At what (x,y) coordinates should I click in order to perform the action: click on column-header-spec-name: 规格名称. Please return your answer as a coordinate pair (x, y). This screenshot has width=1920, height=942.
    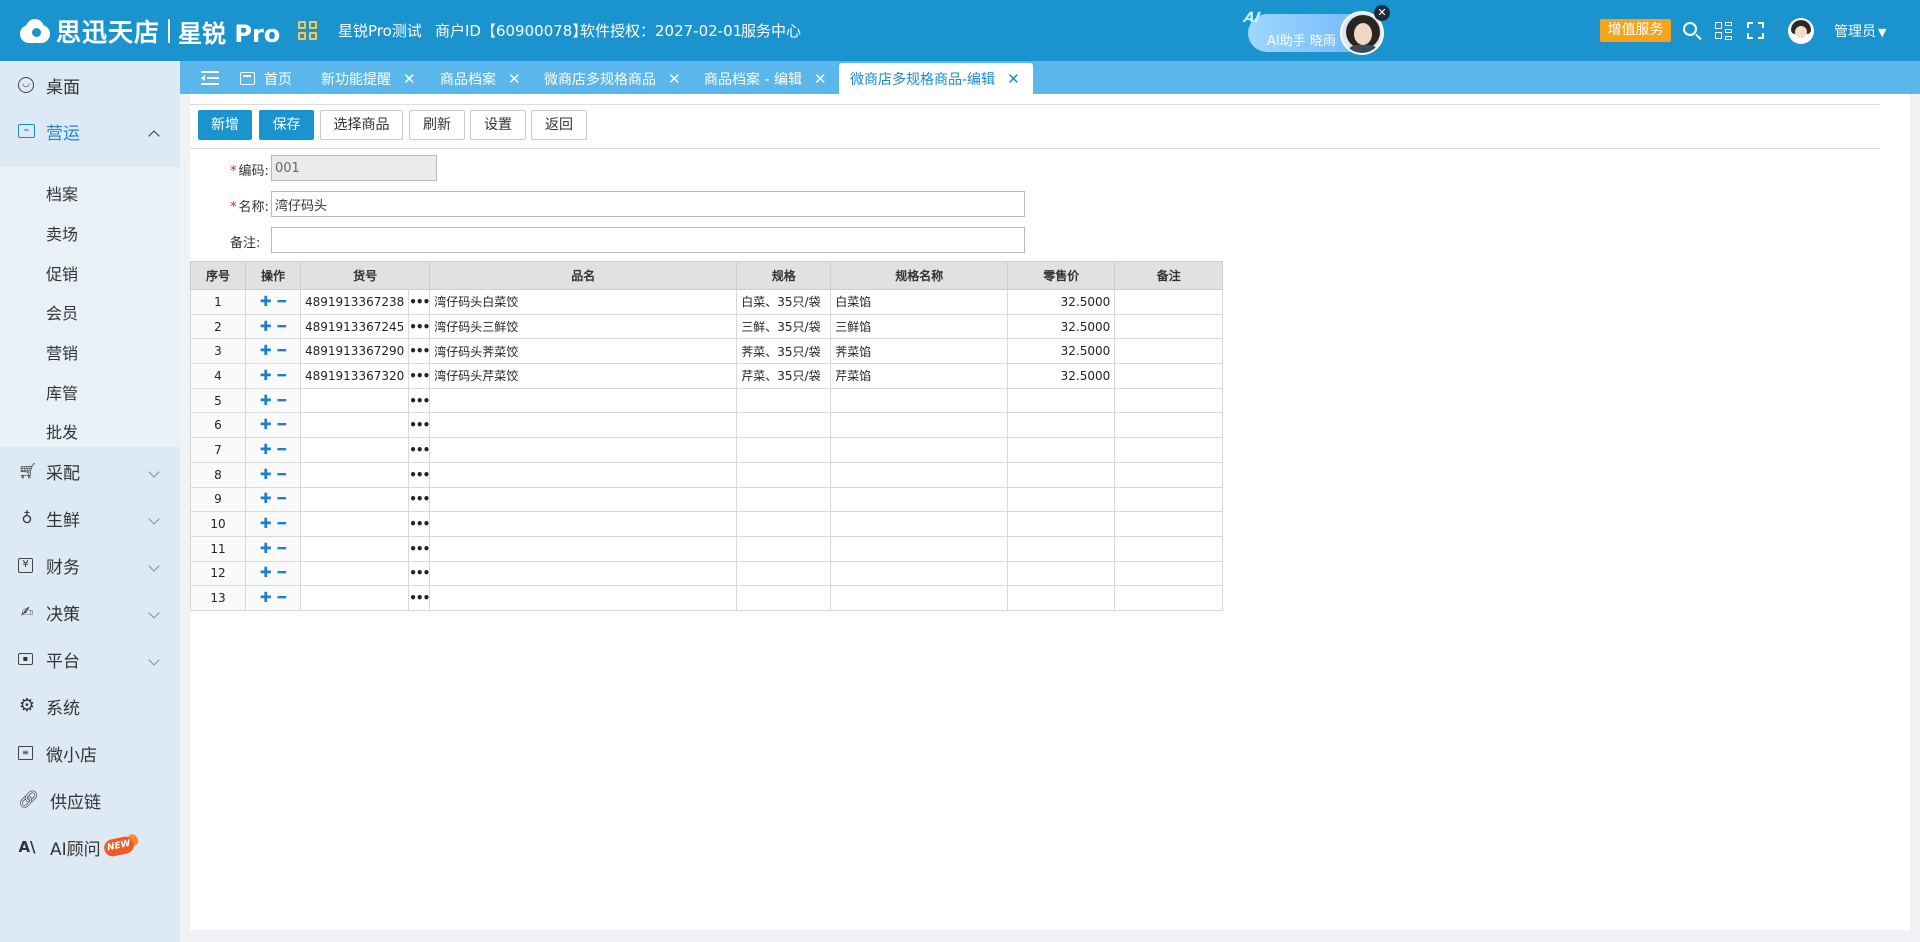
    Looking at the image, I should click on (919, 275).